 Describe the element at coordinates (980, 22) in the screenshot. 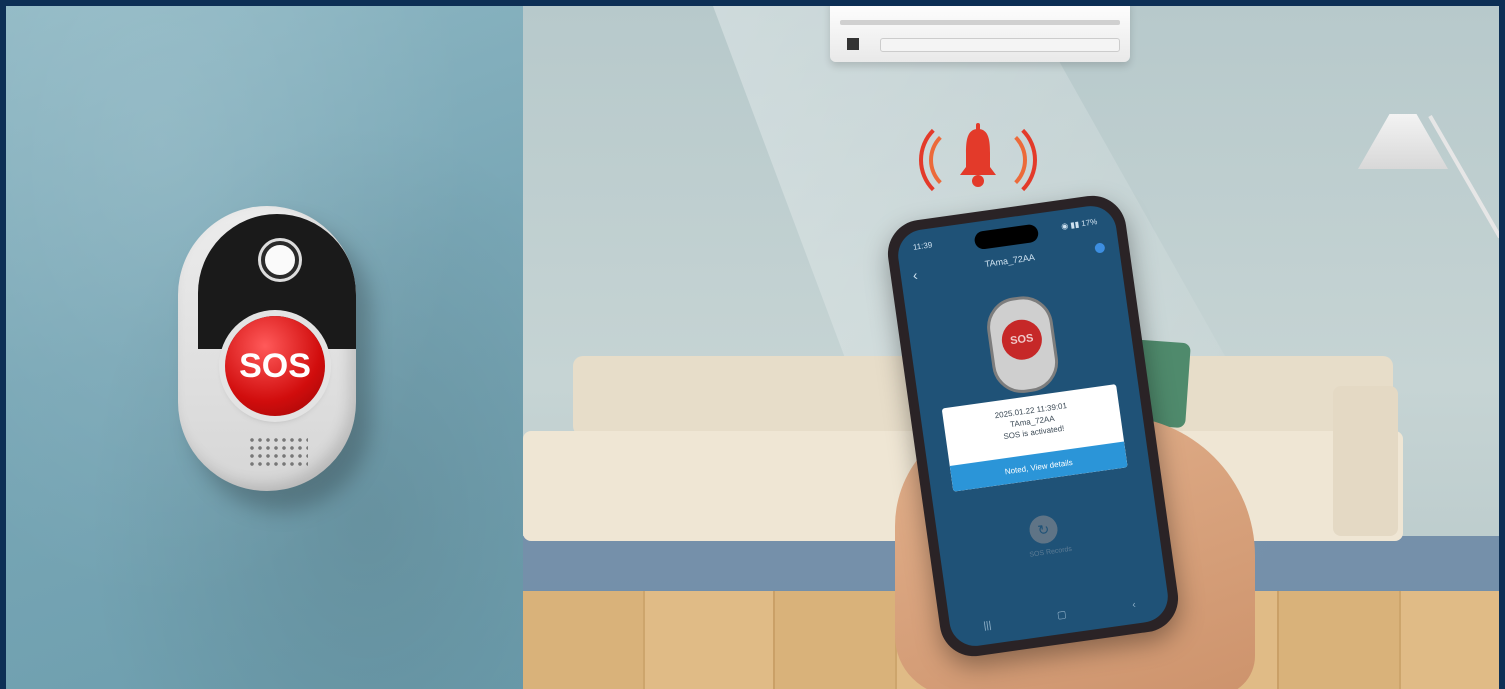

I see `ac-vent` at that location.